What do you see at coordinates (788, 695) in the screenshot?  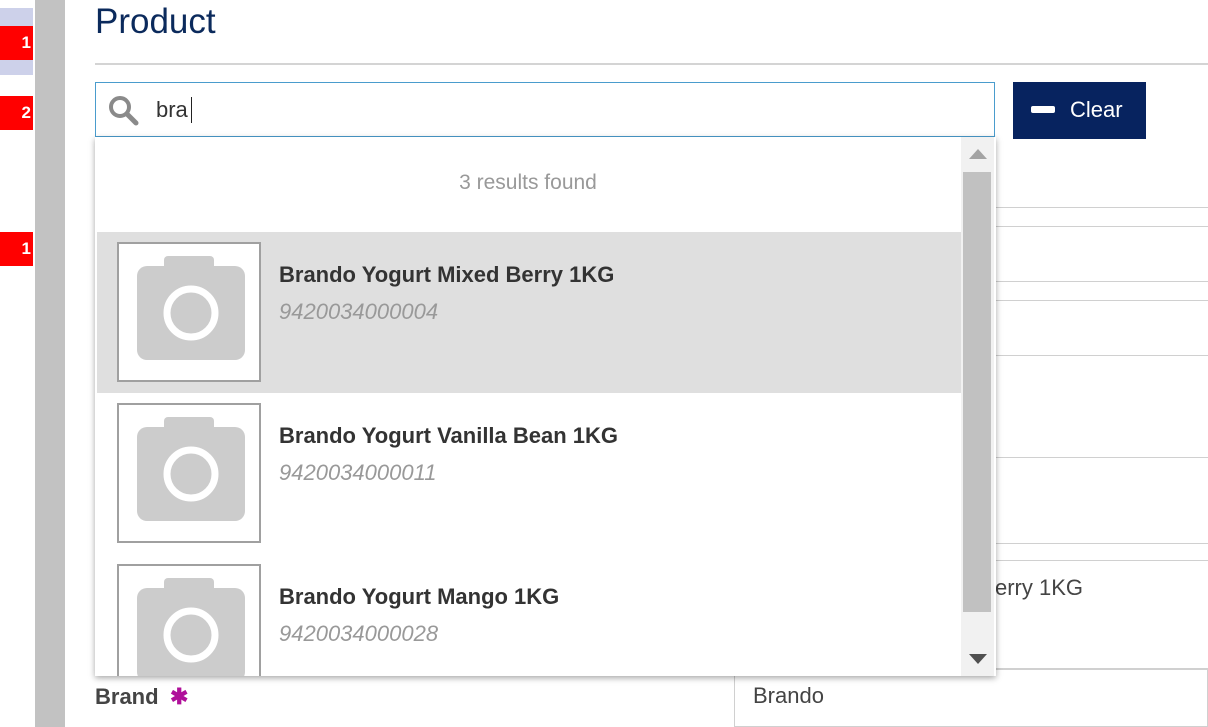 I see `brand-field-value: Brando` at bounding box center [788, 695].